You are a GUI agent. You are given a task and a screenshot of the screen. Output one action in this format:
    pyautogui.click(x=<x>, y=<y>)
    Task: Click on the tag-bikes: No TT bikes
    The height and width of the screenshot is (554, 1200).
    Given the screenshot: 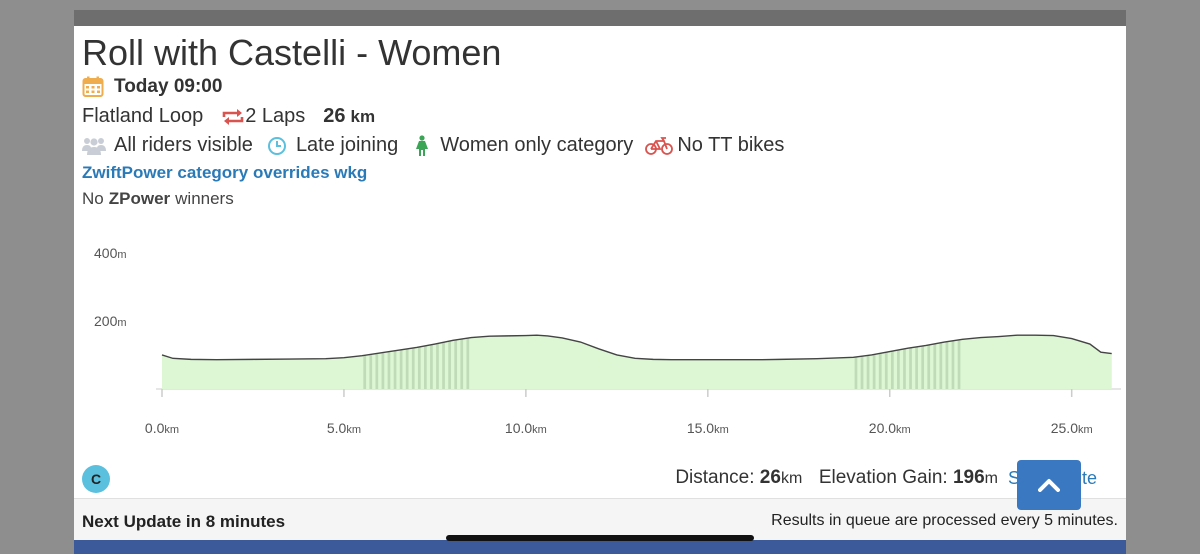 What is the action you would take?
    pyautogui.click(x=731, y=145)
    